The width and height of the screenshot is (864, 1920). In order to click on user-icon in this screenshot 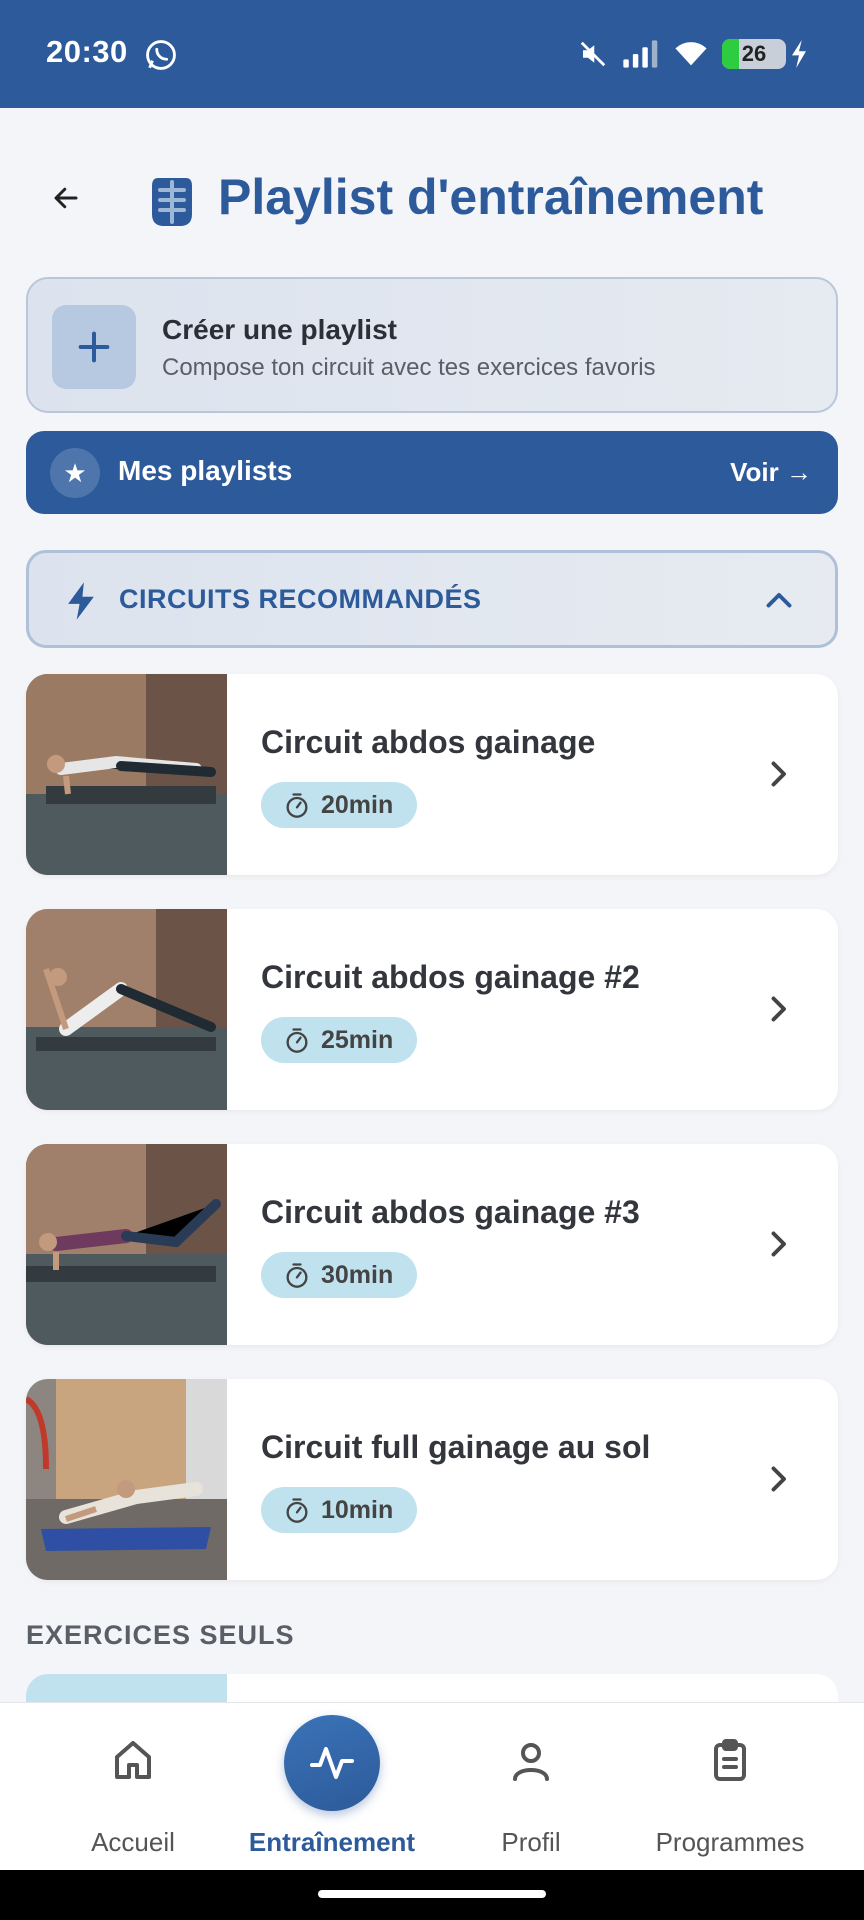, I will do `click(531, 1762)`.